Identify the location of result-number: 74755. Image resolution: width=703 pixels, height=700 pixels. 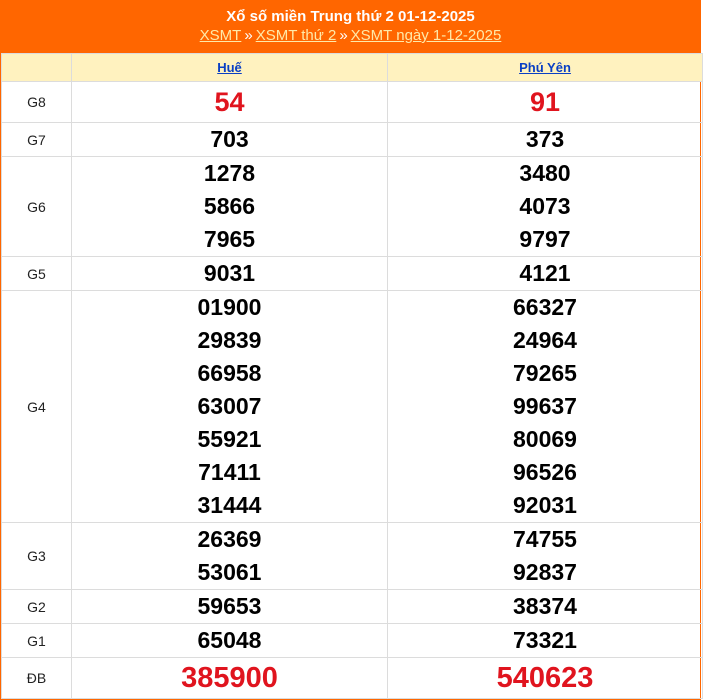
(545, 539).